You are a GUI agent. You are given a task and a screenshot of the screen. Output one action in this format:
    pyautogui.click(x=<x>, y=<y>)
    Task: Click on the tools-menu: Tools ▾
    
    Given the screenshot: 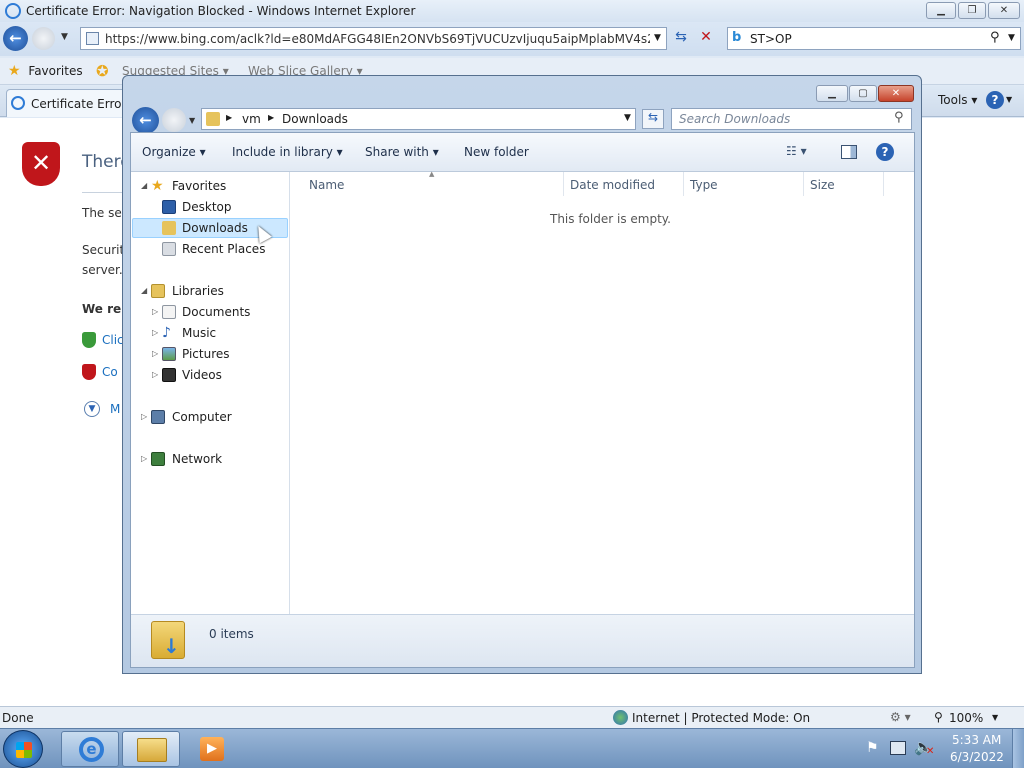 What is the action you would take?
    pyautogui.click(x=957, y=100)
    